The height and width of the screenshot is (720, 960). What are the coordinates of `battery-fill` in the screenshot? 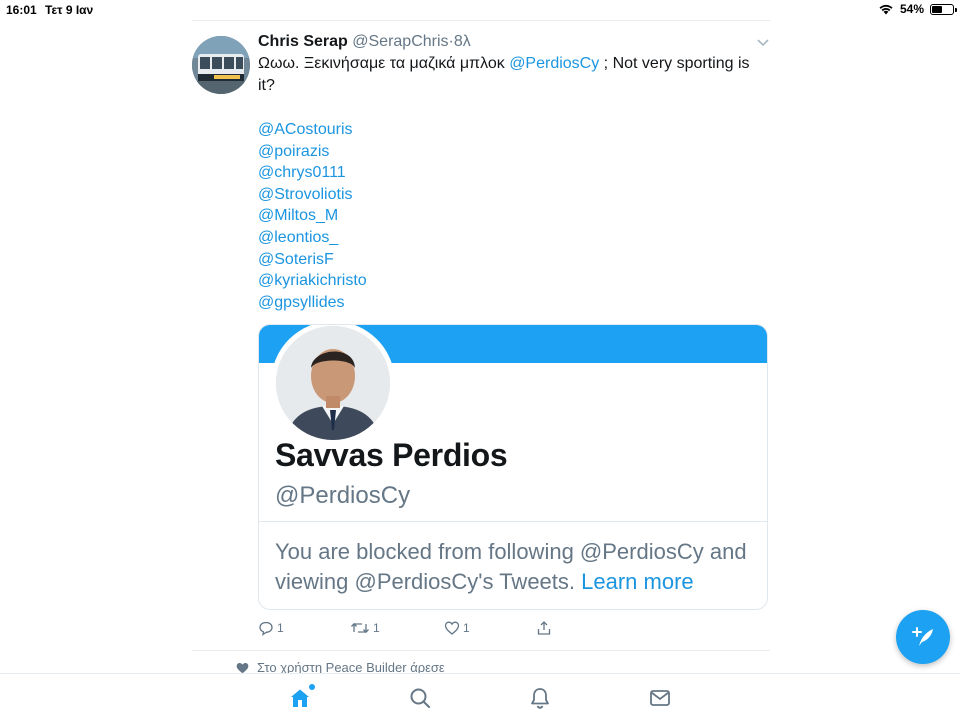 It's located at (937, 9).